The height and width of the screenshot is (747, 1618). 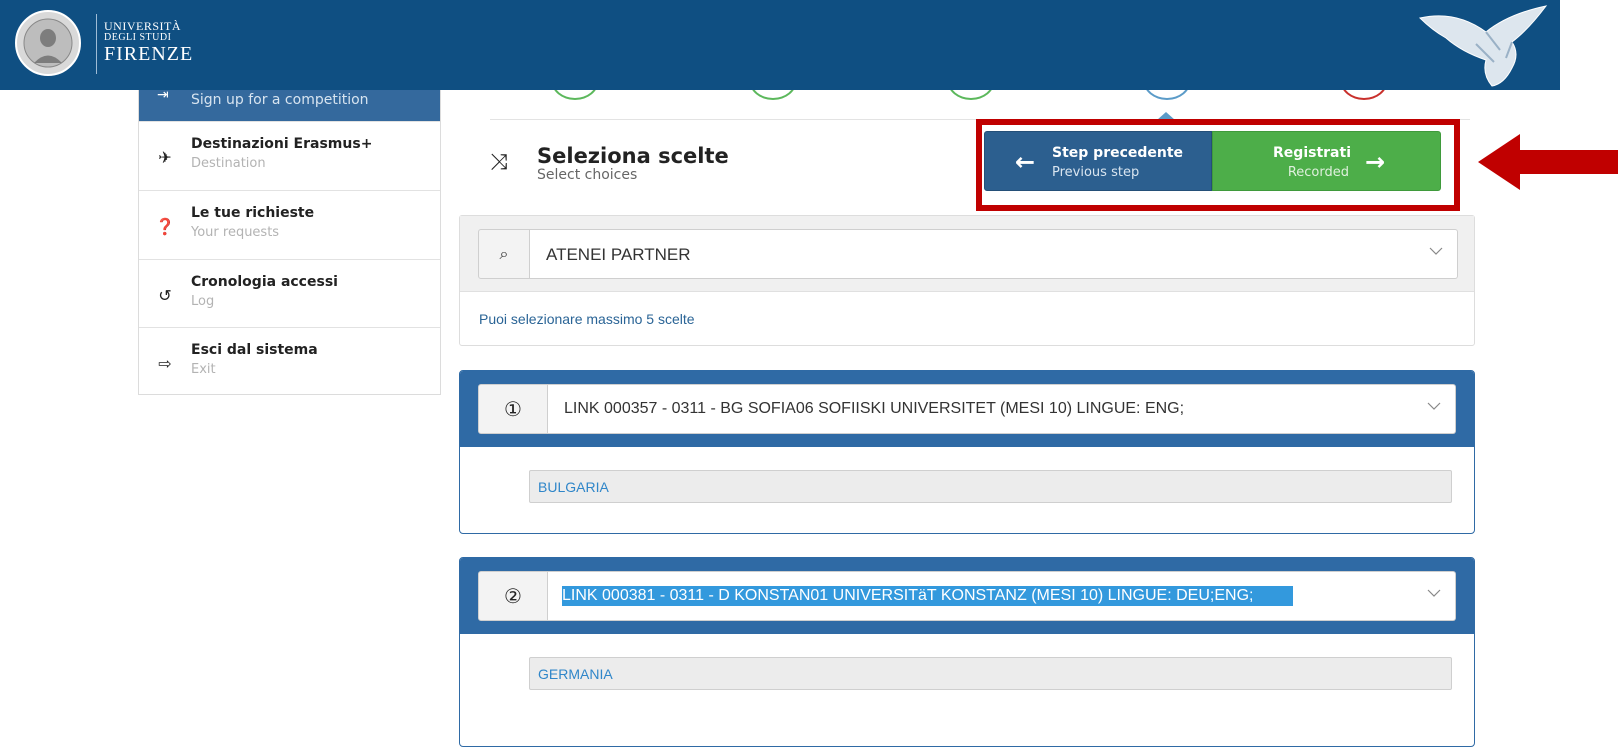 What do you see at coordinates (618, 254) in the screenshot?
I see `partner-select-value: ATENEI PARTNER` at bounding box center [618, 254].